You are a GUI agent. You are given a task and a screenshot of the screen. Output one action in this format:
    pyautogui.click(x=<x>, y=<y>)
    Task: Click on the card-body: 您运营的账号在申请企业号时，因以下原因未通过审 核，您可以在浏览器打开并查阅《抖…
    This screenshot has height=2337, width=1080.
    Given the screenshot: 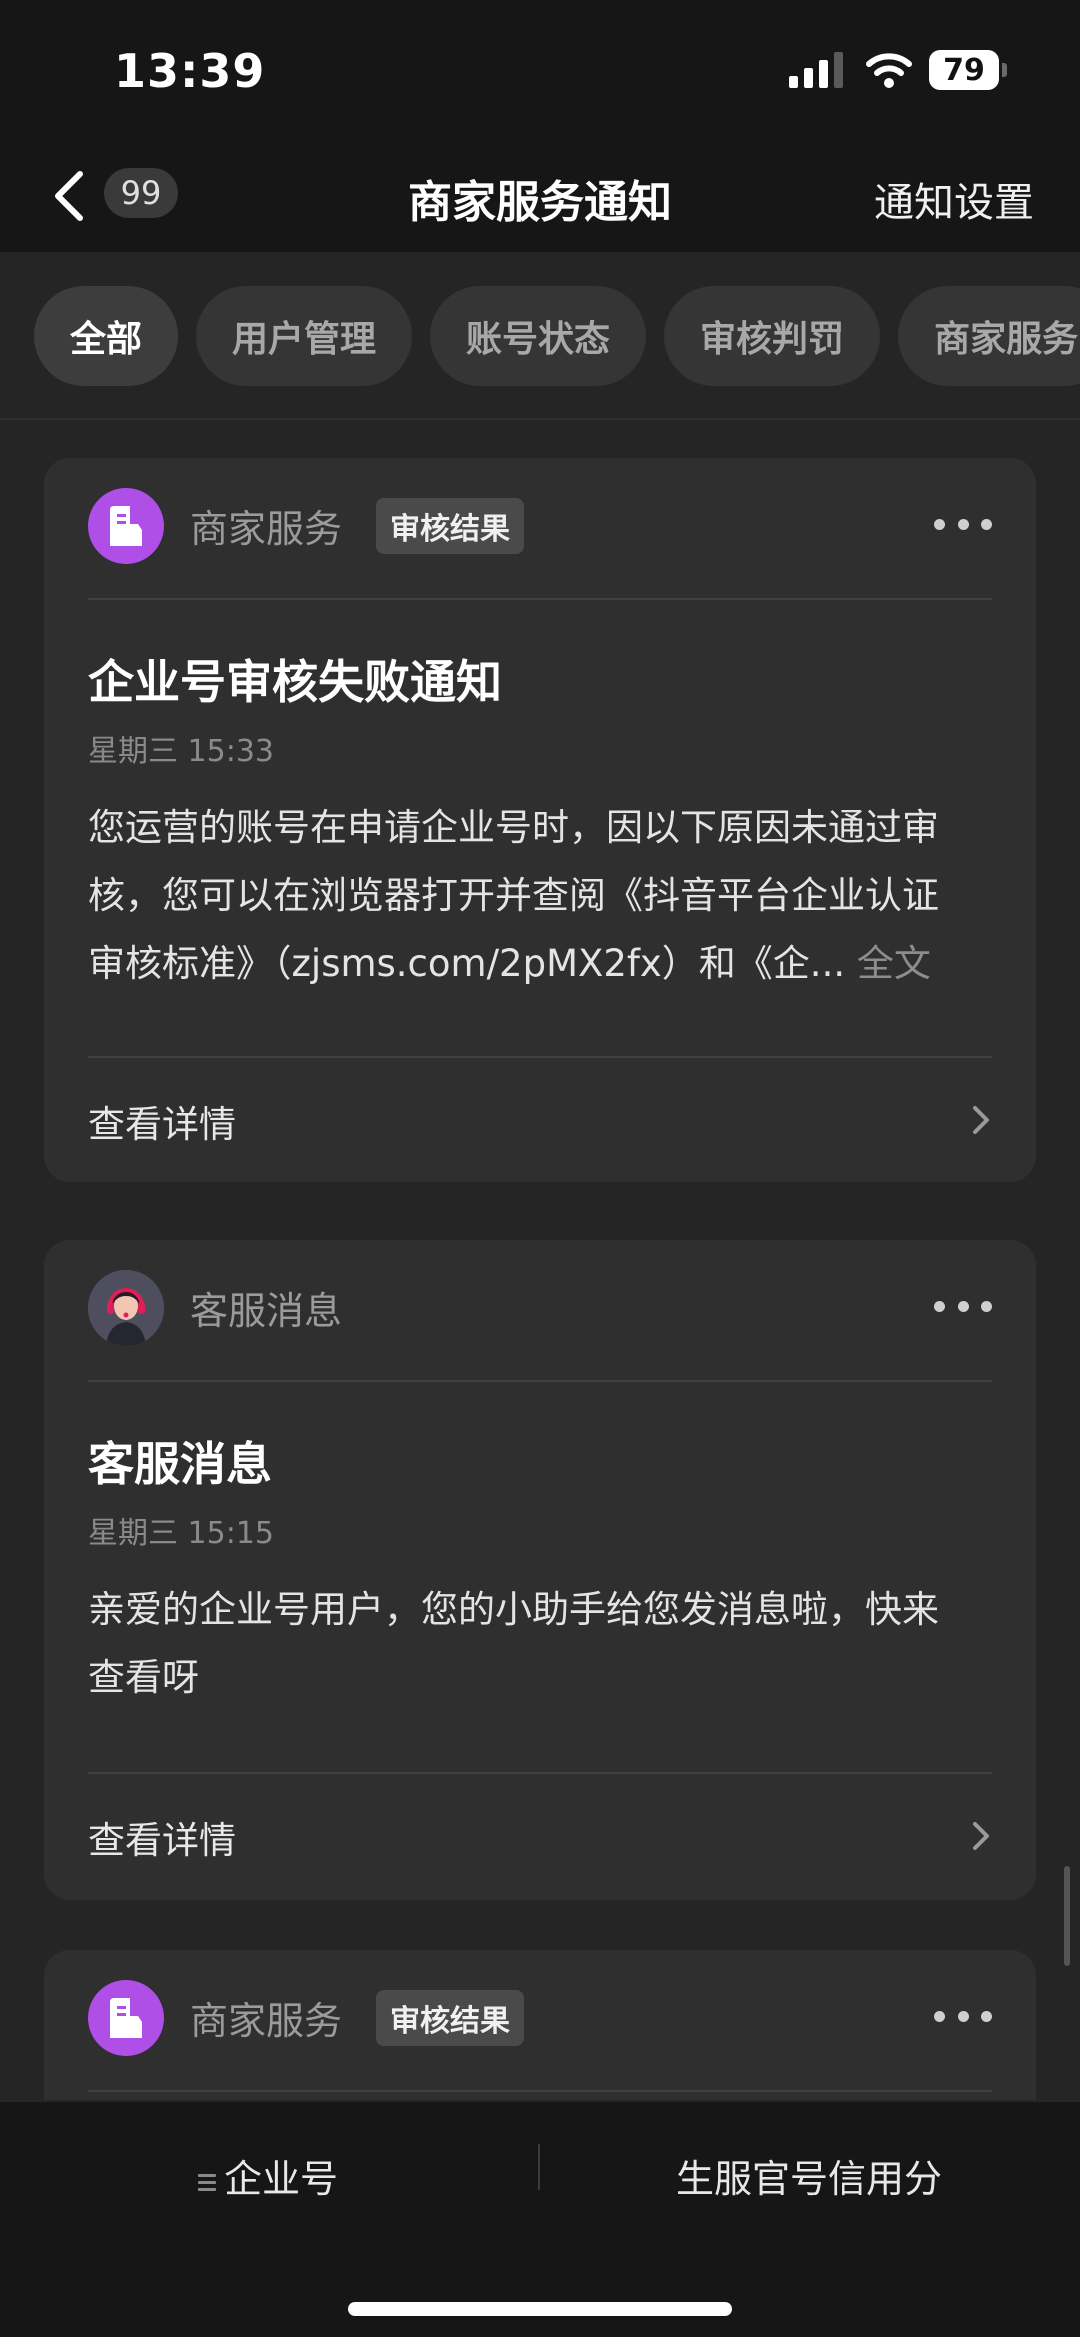 What is the action you would take?
    pyautogui.click(x=540, y=896)
    